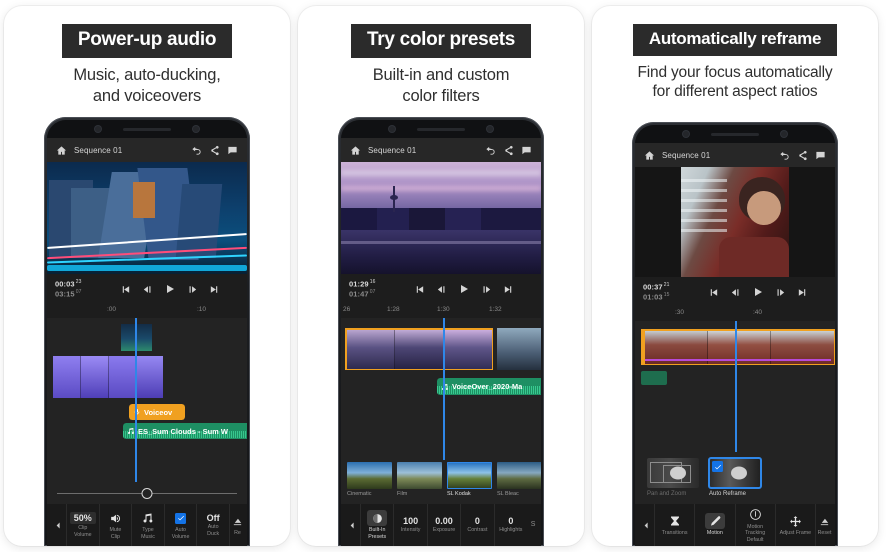  What do you see at coordinates (519, 349) in the screenshot?
I see `timeline-clip-next-video` at bounding box center [519, 349].